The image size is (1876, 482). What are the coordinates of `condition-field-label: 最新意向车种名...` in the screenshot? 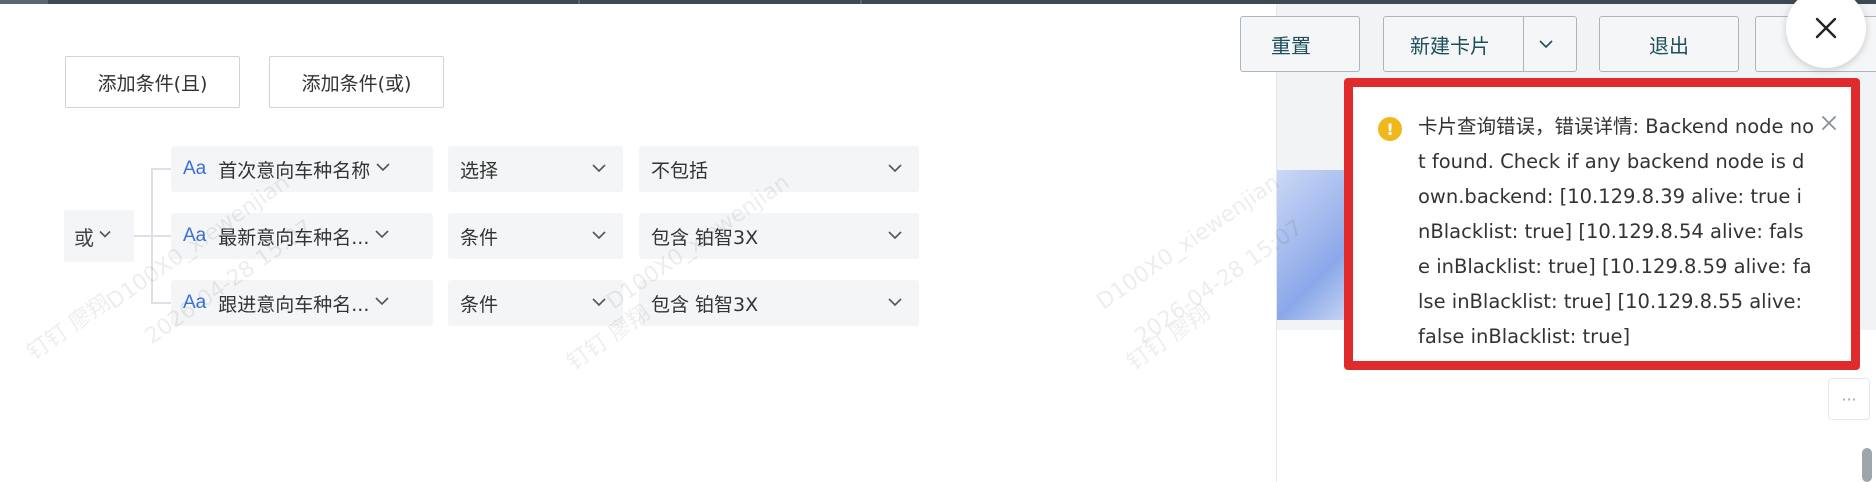 It's located at (294, 237).